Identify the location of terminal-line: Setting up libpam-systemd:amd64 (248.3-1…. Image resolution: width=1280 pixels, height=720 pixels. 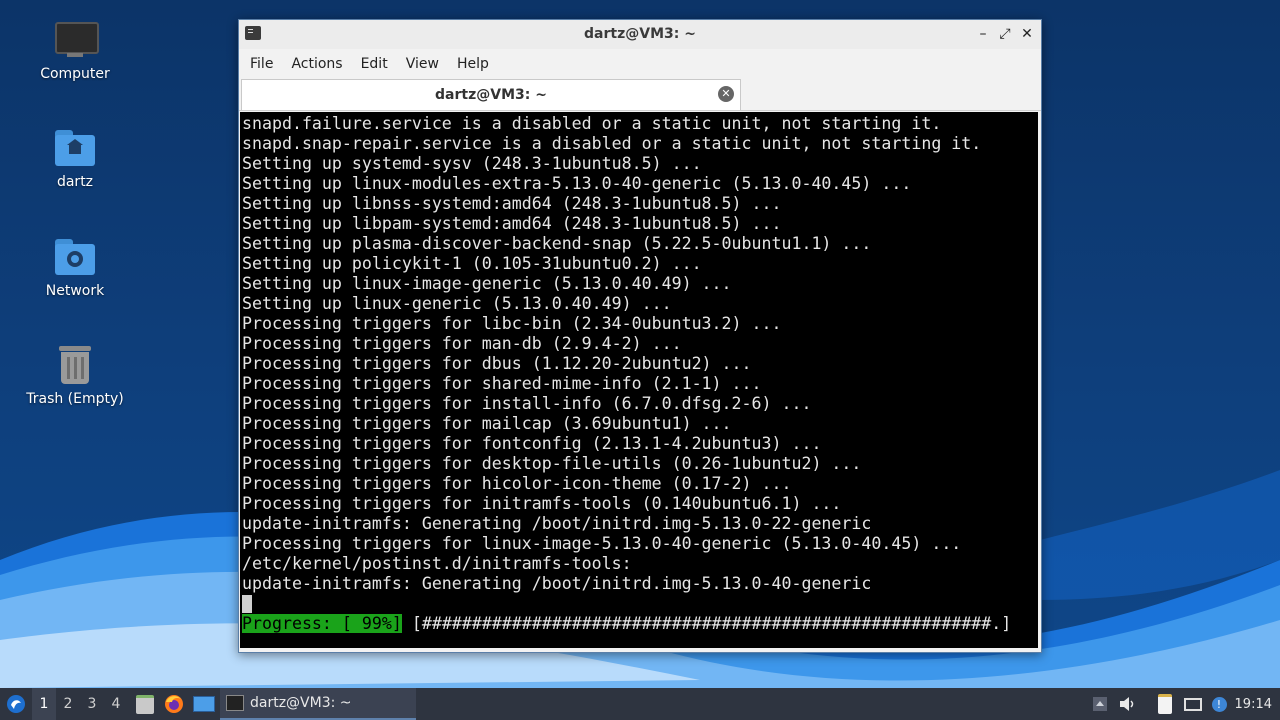
(512, 223).